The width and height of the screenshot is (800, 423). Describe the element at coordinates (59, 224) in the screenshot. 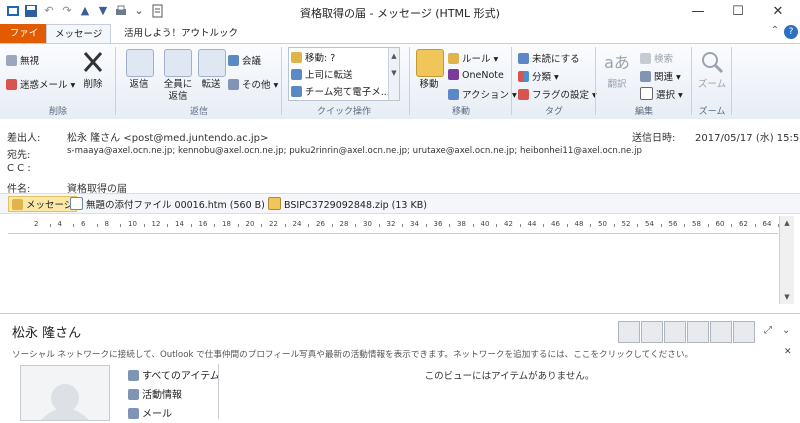

I see `ruler-tick-label: 4` at that location.